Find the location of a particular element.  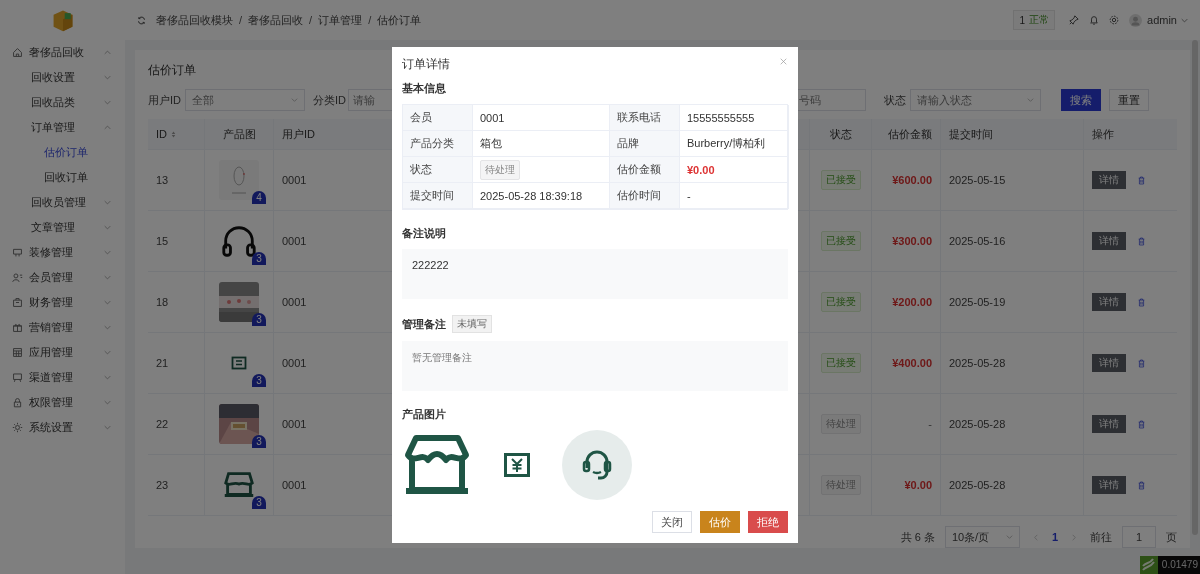

detail-label: 估价金额 is located at coordinates (645, 170).